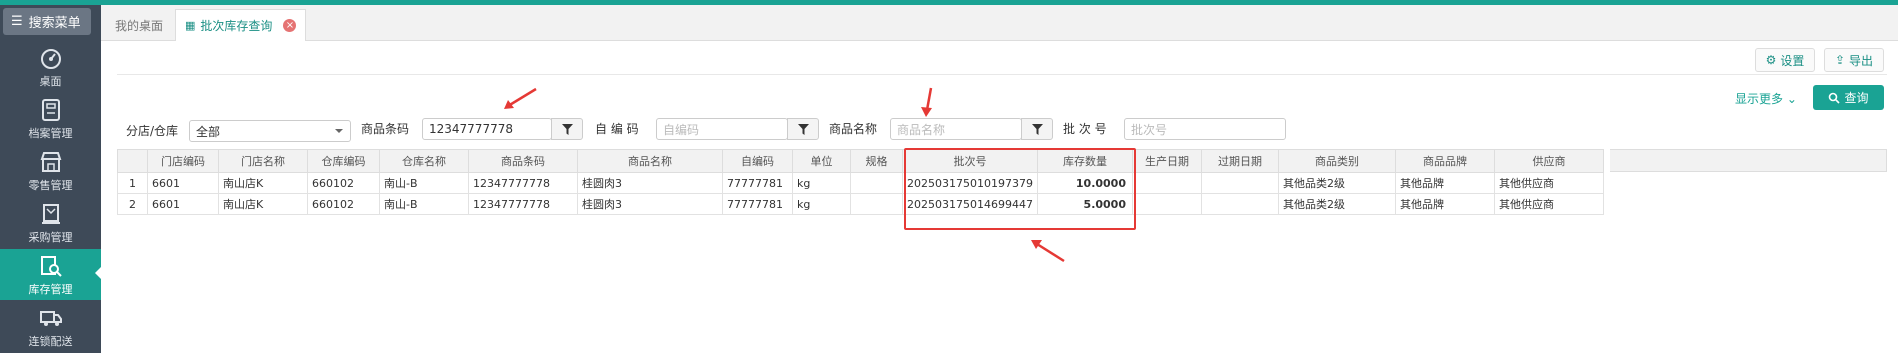 This screenshot has width=1898, height=353. I want to click on truck-icon, so click(50, 318).